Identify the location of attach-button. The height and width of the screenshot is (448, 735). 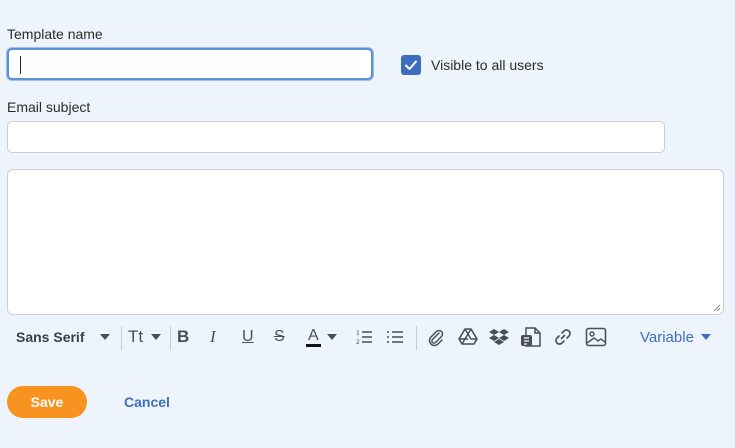
(436, 337).